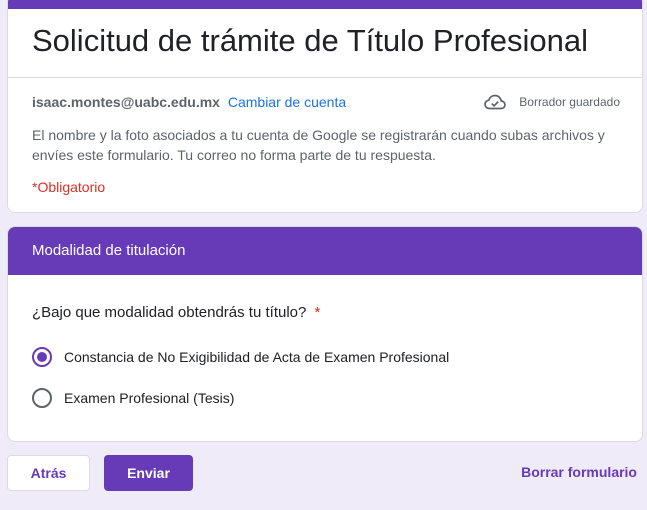 This screenshot has height=510, width=647. Describe the element at coordinates (126, 102) in the screenshot. I see `account-email: isaac.montes@uabc.edu.mx` at that location.